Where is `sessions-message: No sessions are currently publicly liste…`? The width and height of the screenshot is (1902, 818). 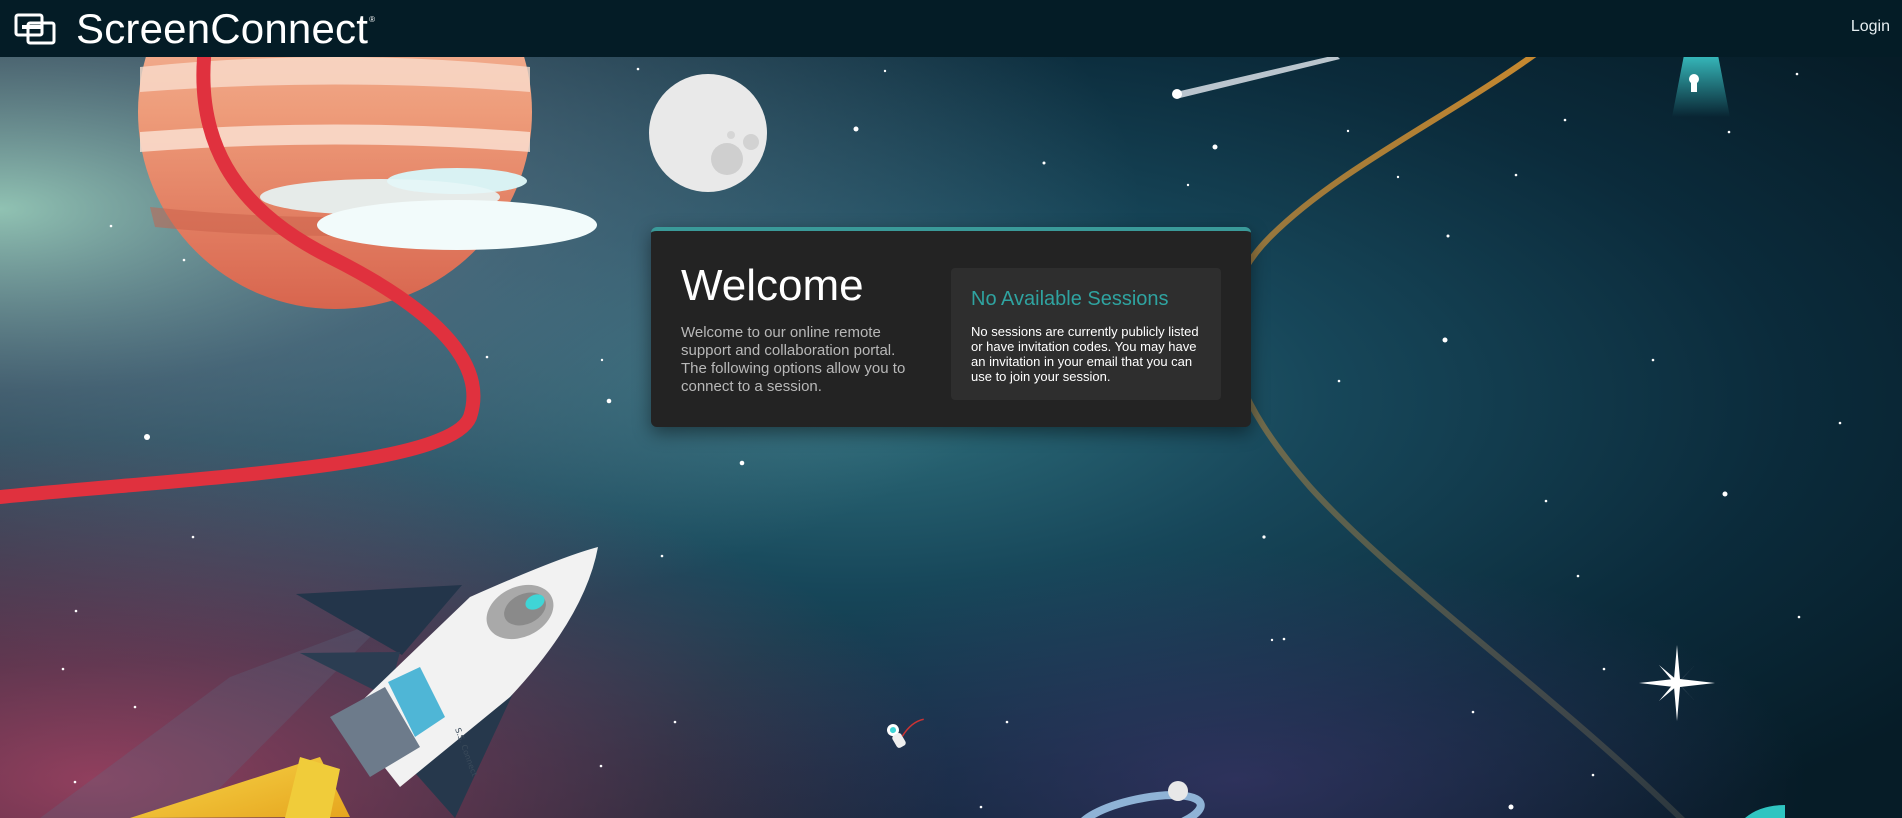
sessions-message: No sessions are currently publicly liste… is located at coordinates (1085, 354).